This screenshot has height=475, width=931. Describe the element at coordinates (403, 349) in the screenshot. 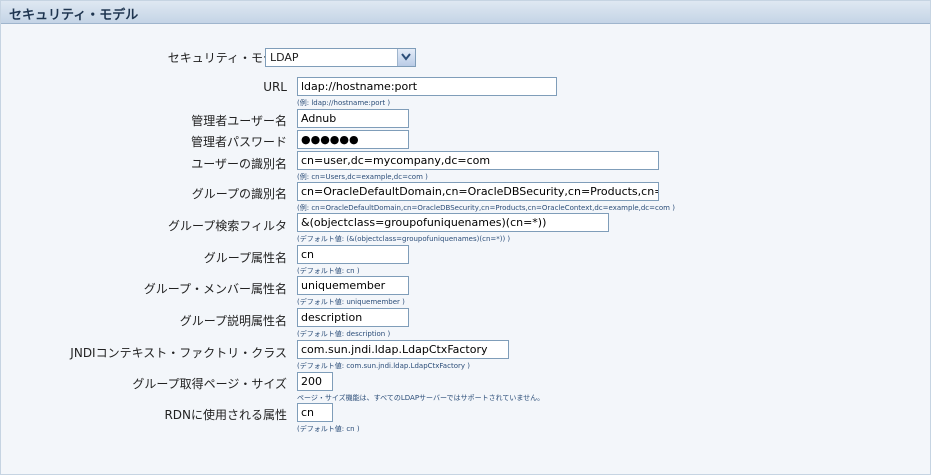

I see `jndi-factory-input: com.sun.jndi.ldap.LdapCtxFactory` at that location.